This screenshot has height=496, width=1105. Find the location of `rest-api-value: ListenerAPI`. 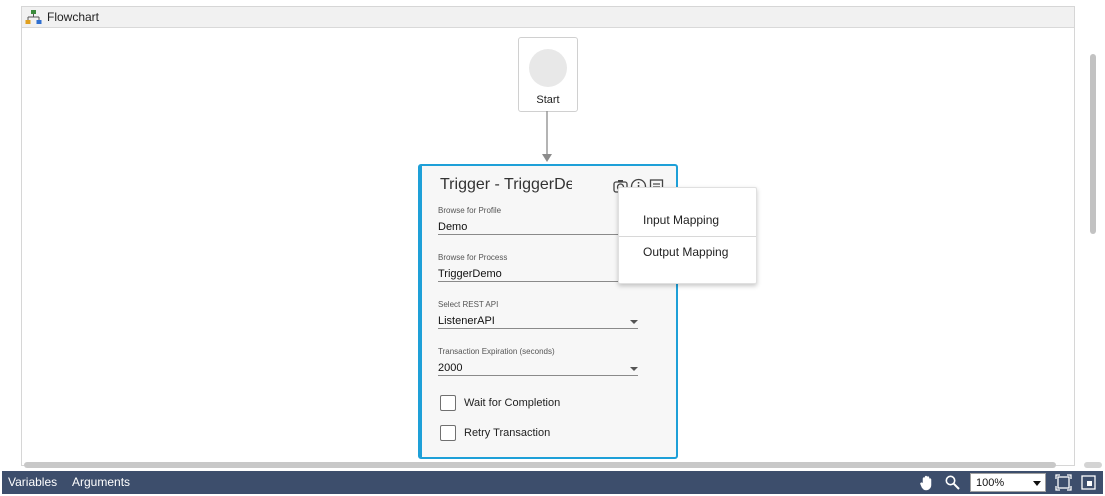

rest-api-value: ListenerAPI is located at coordinates (538, 320).